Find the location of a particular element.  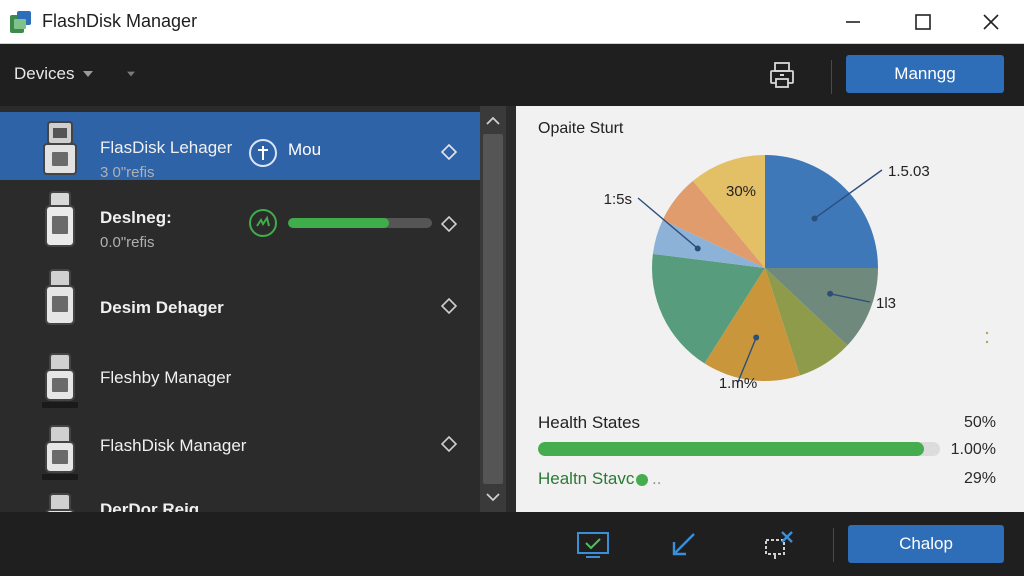

monitor-check-icon is located at coordinates (593, 544).